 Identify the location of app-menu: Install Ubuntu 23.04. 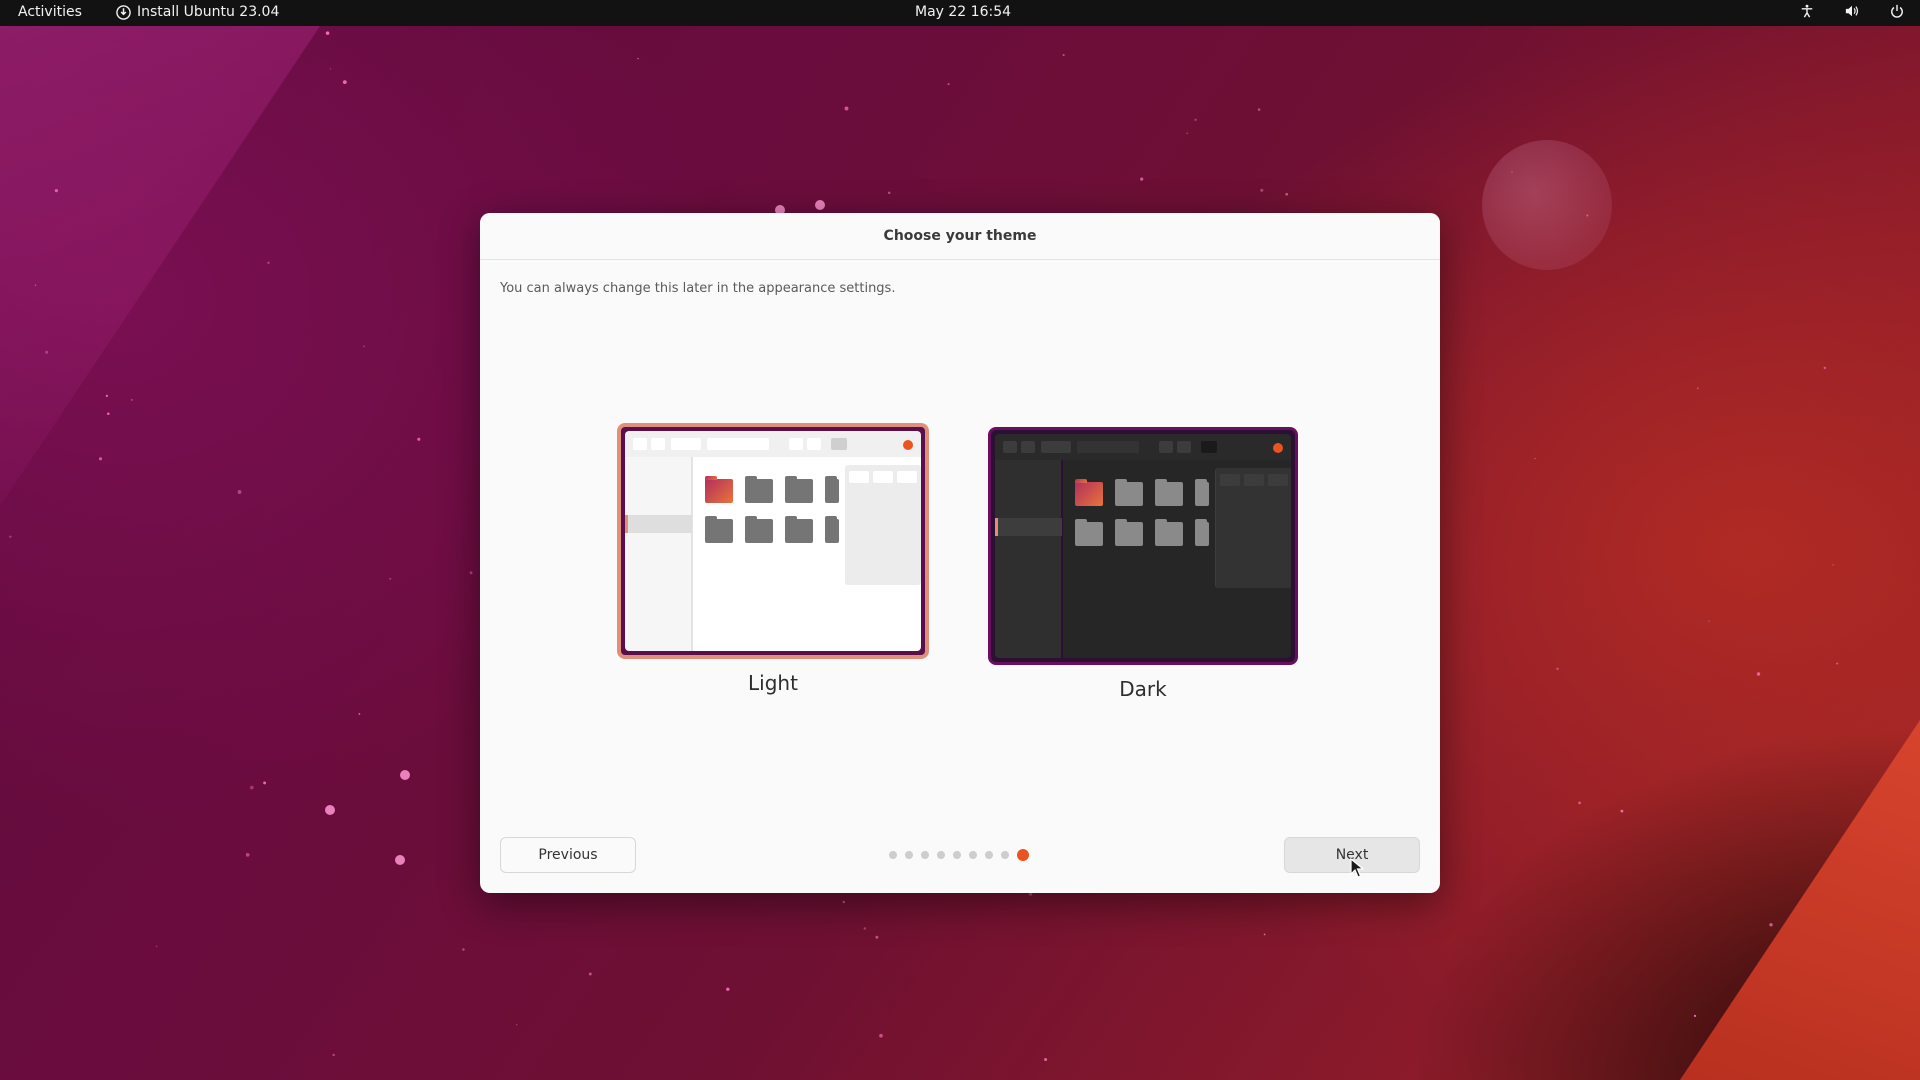
(197, 12).